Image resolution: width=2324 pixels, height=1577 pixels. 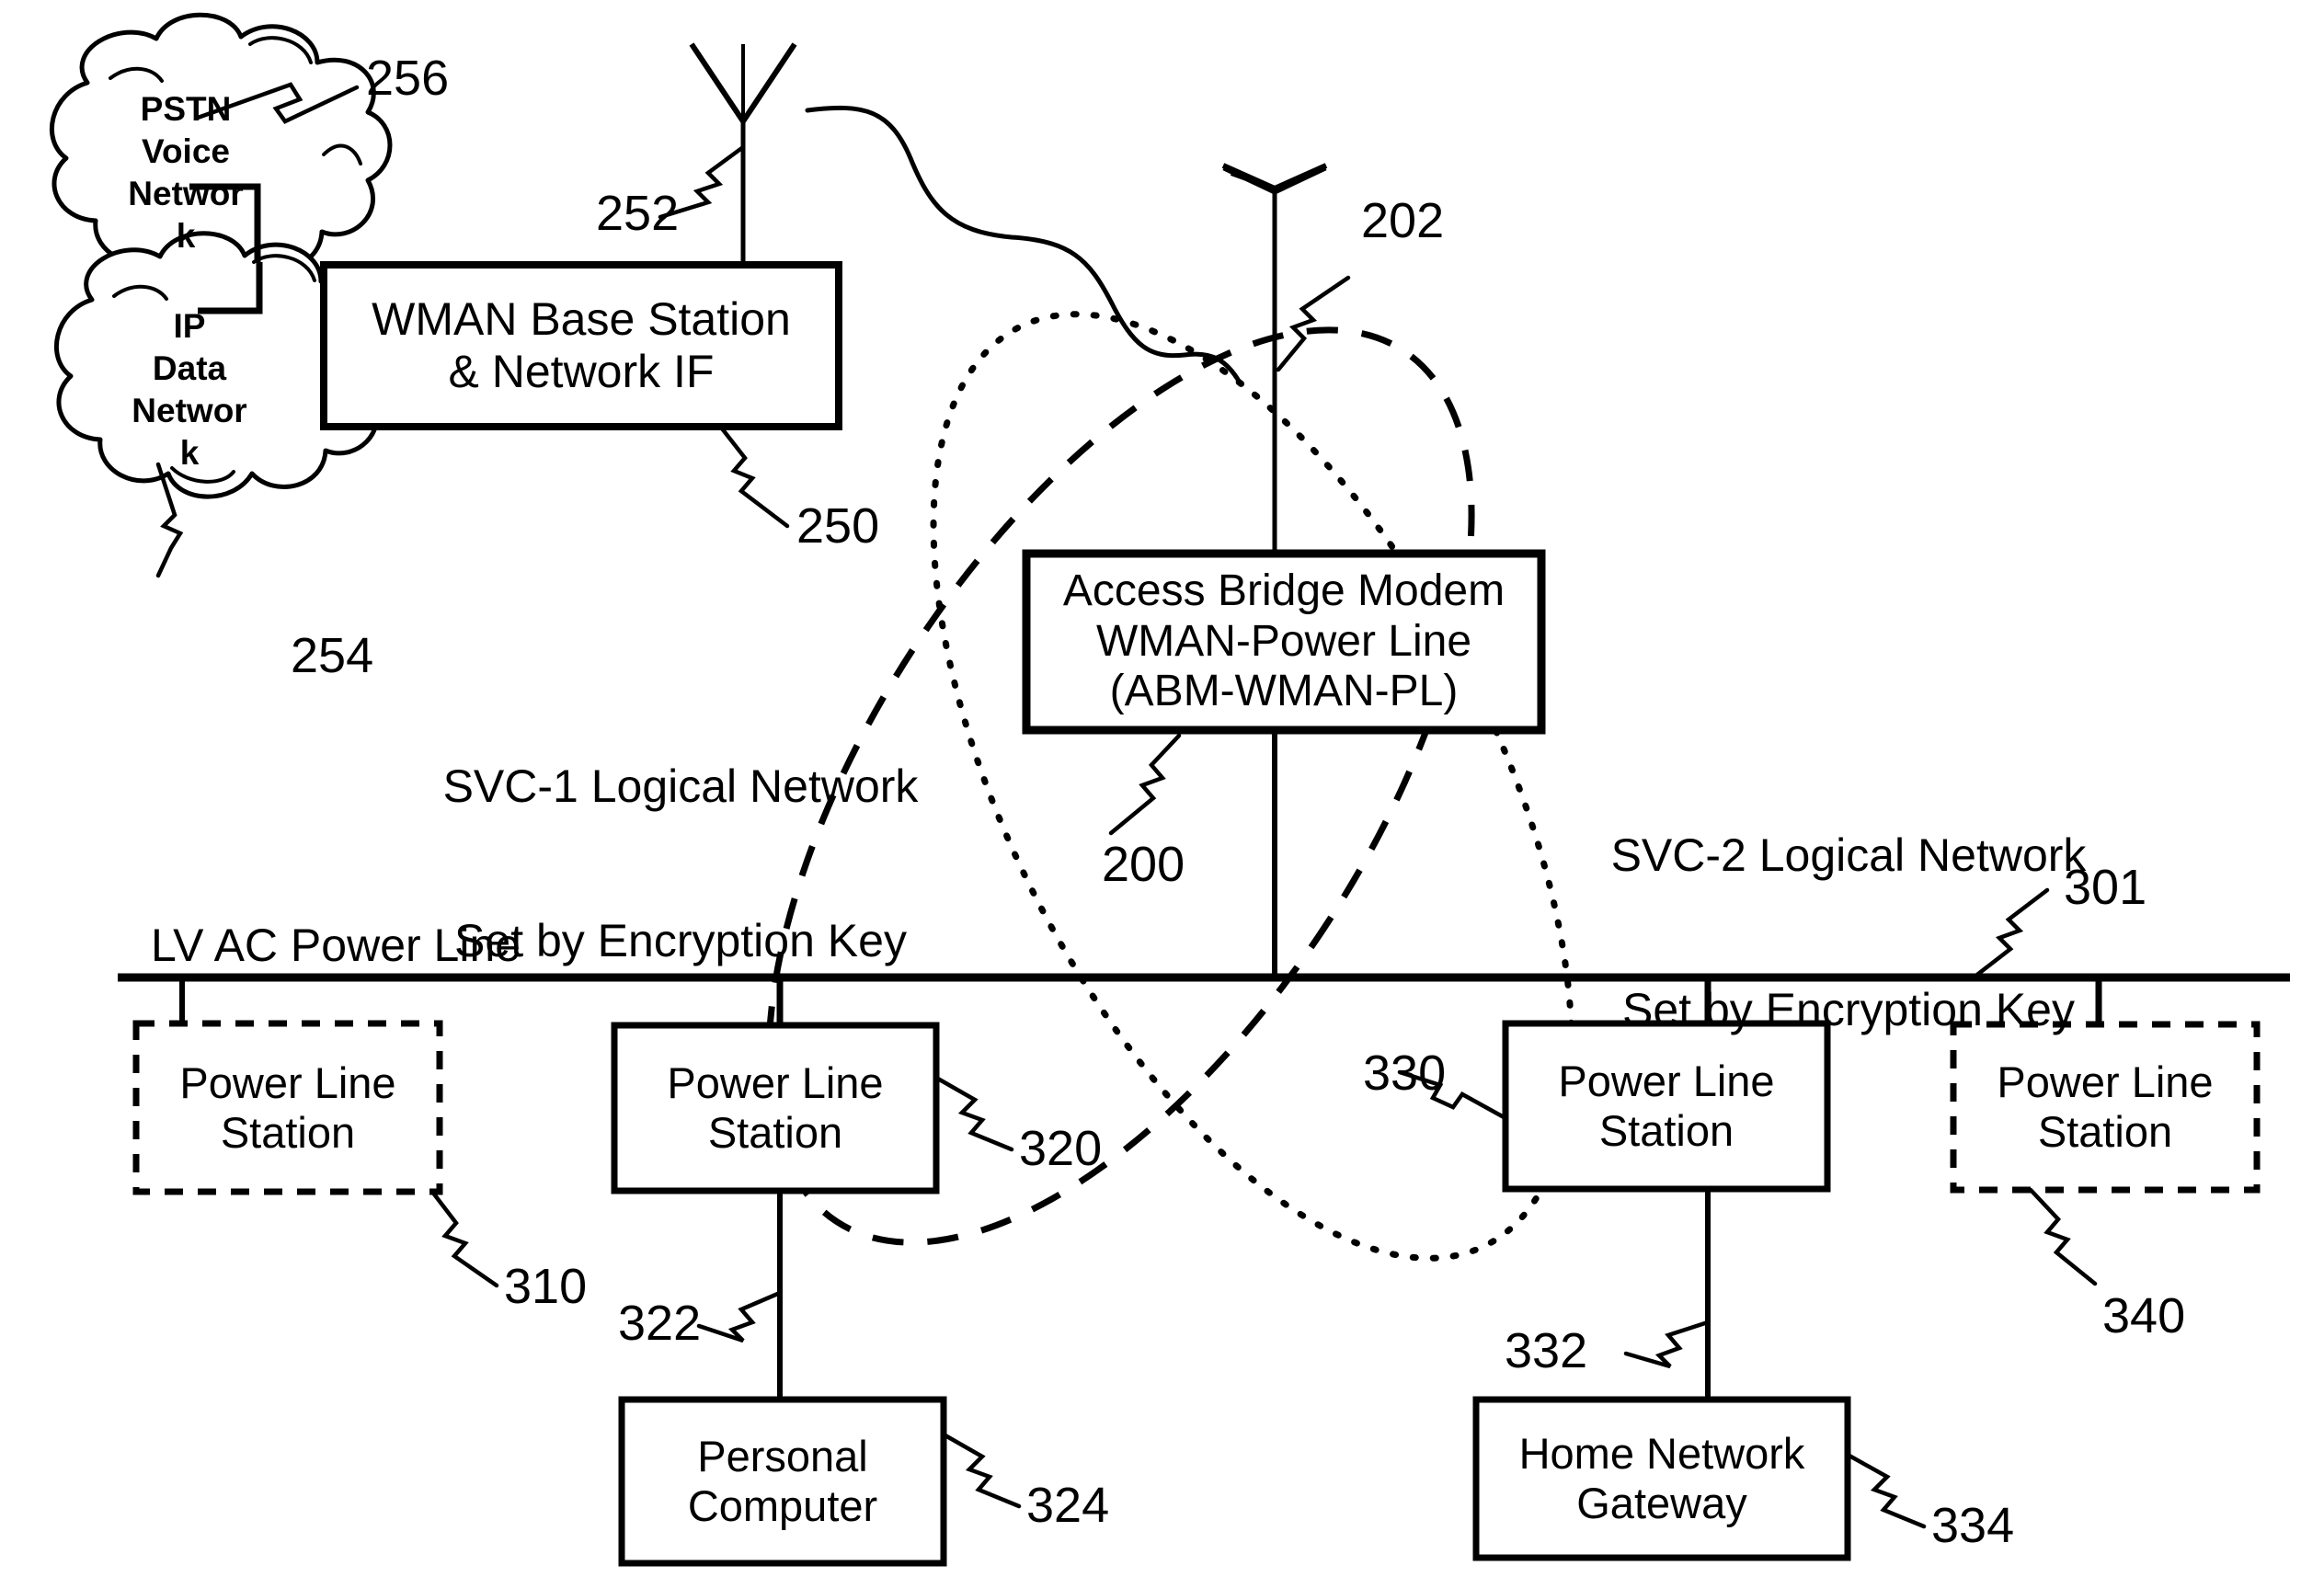 I want to click on ref-320: 320, so click(x=1061, y=1148).